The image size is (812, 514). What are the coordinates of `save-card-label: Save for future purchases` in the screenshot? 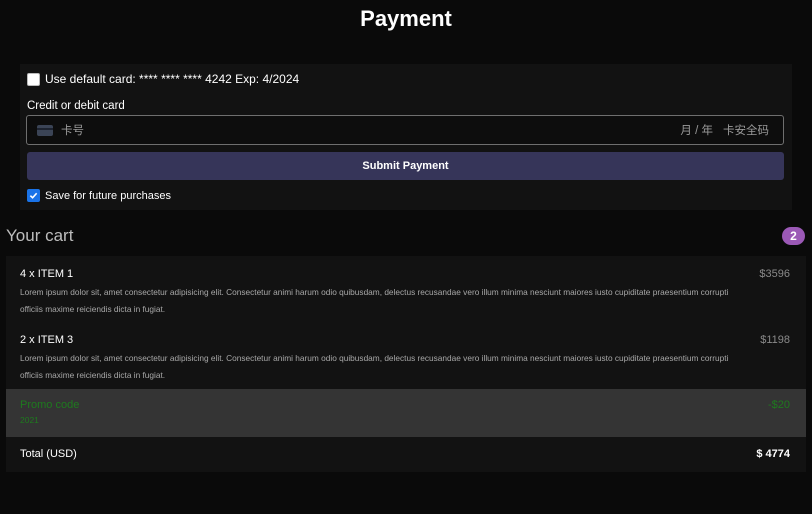 It's located at (108, 195).